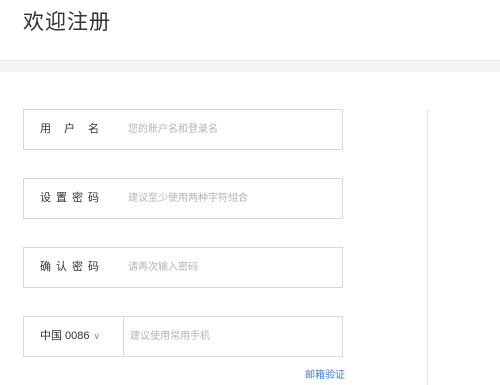  I want to click on email-verification-link: 邮箱验证, so click(325, 373).